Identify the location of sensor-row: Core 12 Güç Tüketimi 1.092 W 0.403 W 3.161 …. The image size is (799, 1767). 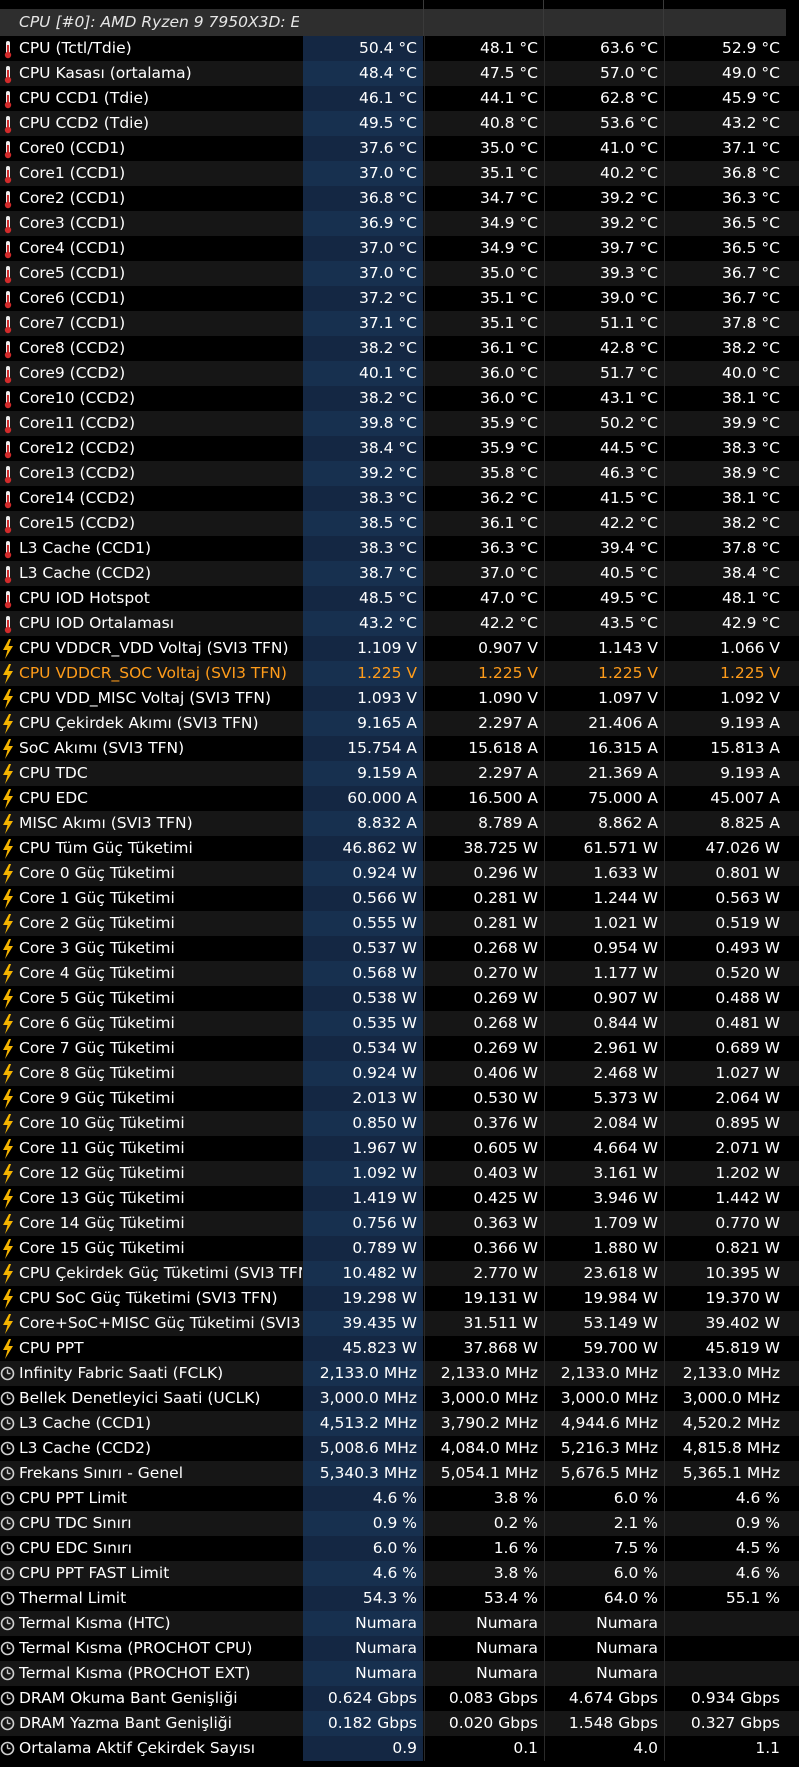
(399, 1173).